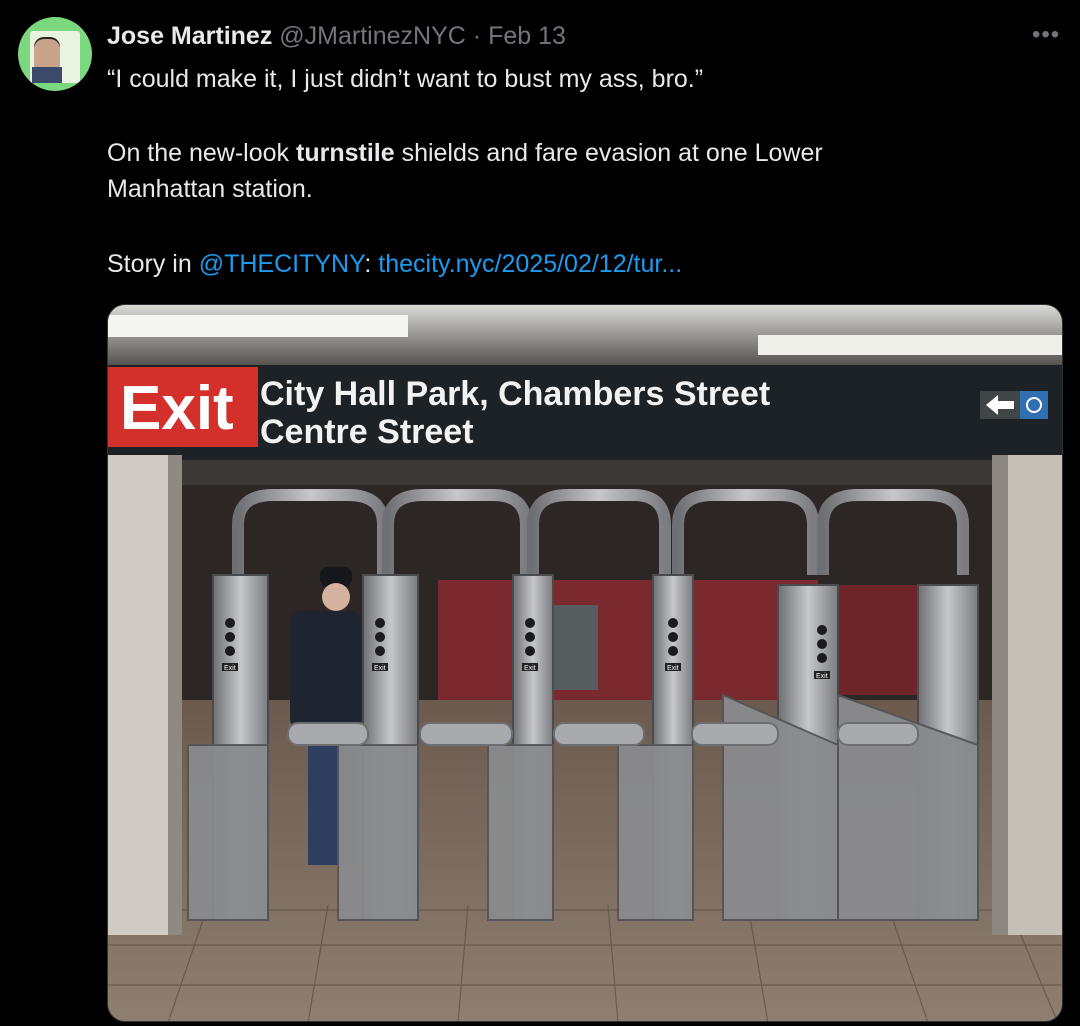 Image resolution: width=1080 pixels, height=1026 pixels. Describe the element at coordinates (282, 264) in the screenshot. I see `mention-link: @THECITYNY` at that location.